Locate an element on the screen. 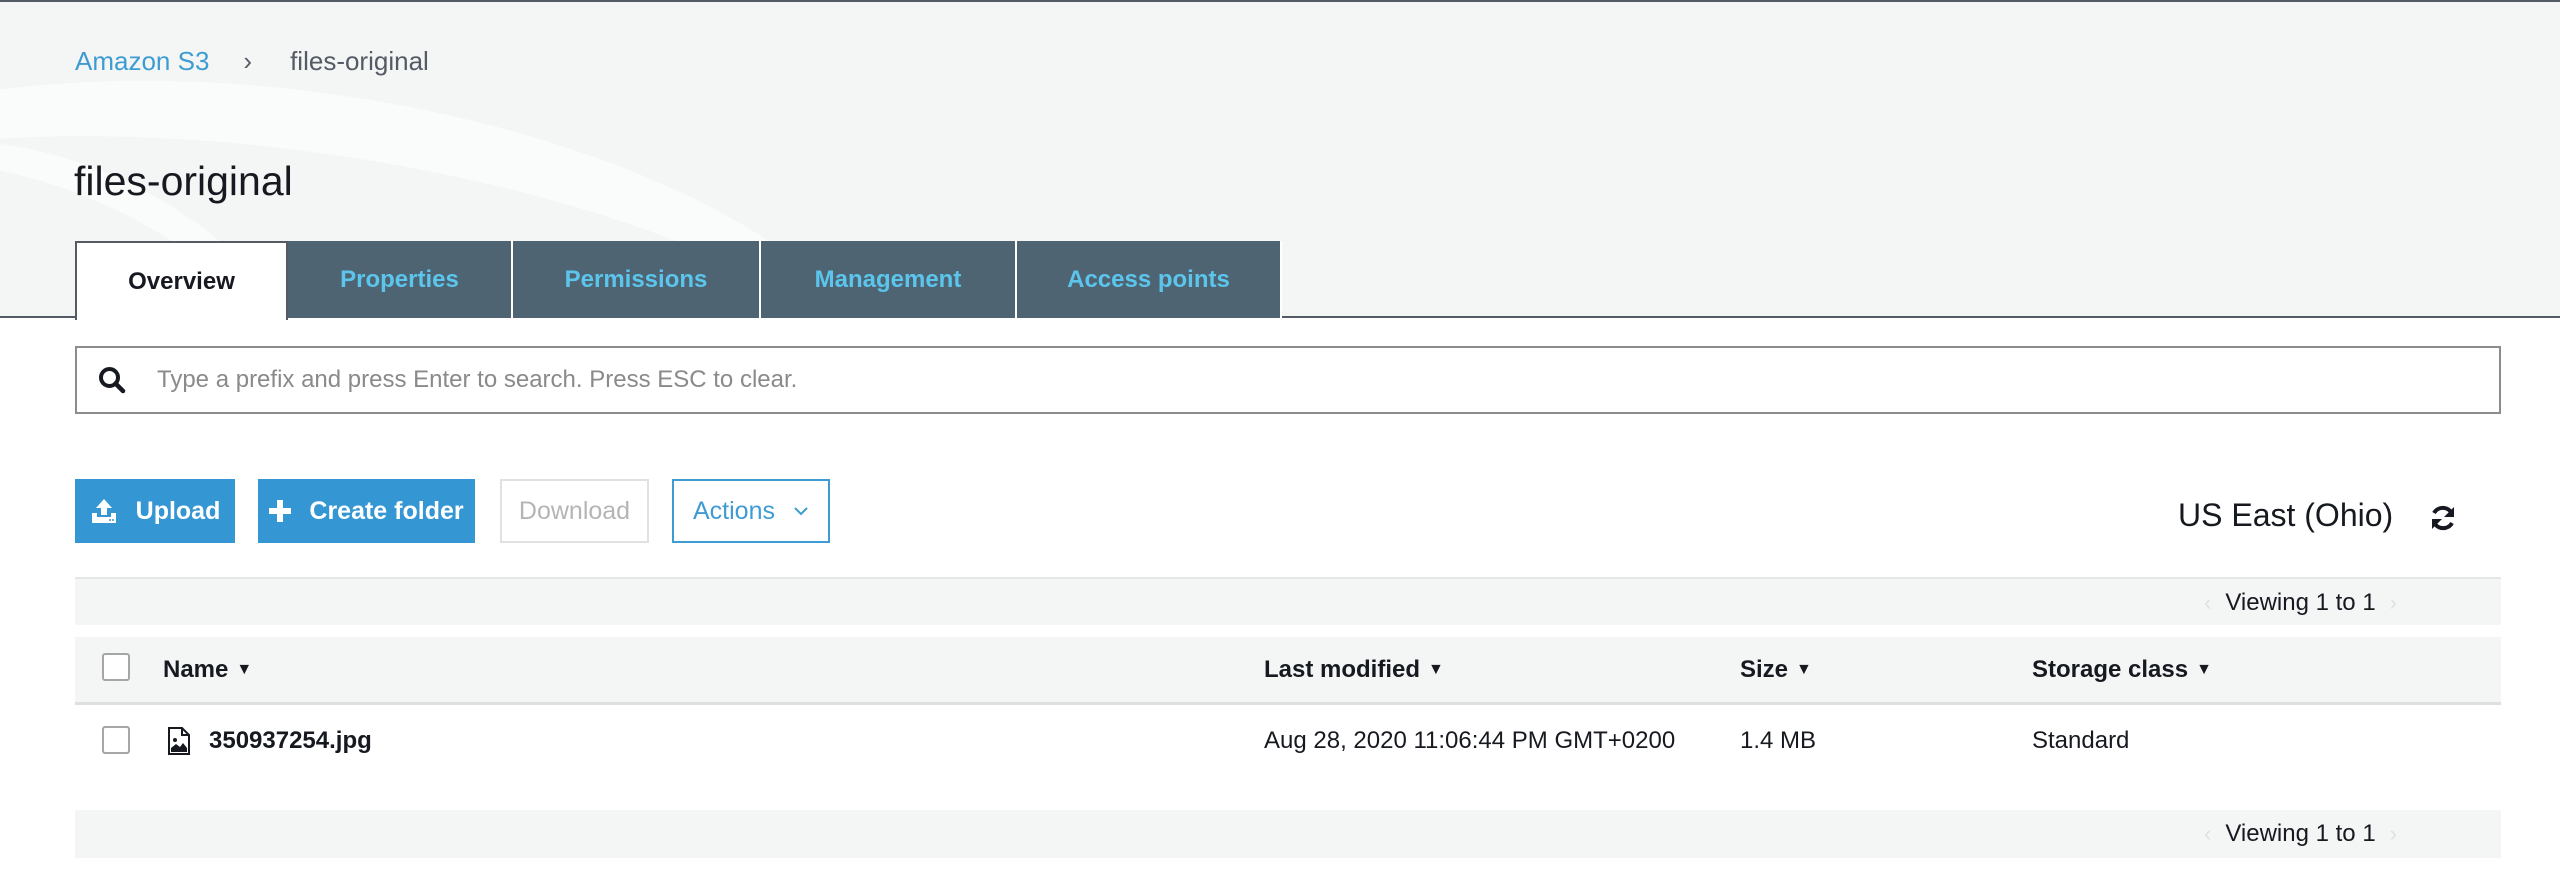  pagination-bar-top: ‹ Viewing 1 to 1 › is located at coordinates (1288, 601).